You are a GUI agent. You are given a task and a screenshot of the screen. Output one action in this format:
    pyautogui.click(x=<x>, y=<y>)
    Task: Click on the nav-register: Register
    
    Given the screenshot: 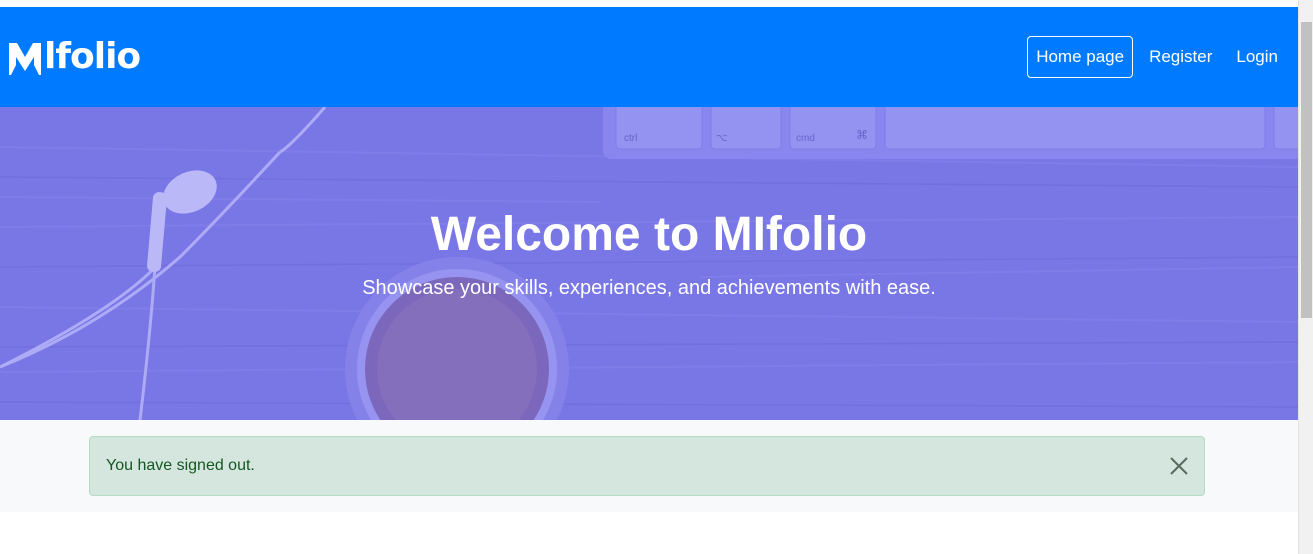 What is the action you would take?
    pyautogui.click(x=1180, y=57)
    